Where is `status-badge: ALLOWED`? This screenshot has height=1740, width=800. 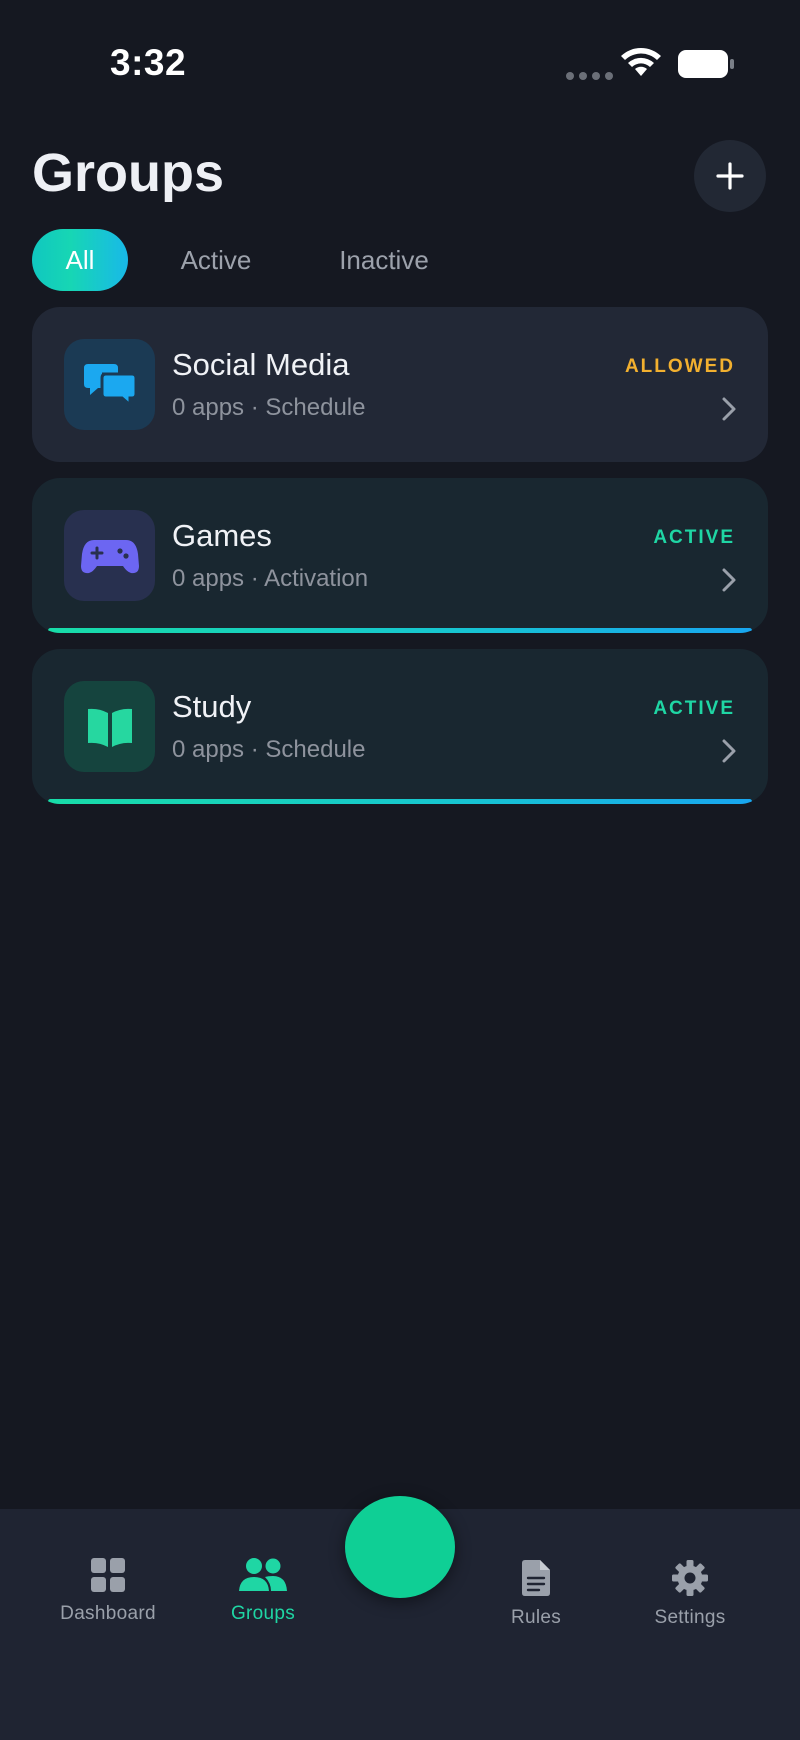 status-badge: ALLOWED is located at coordinates (679, 366).